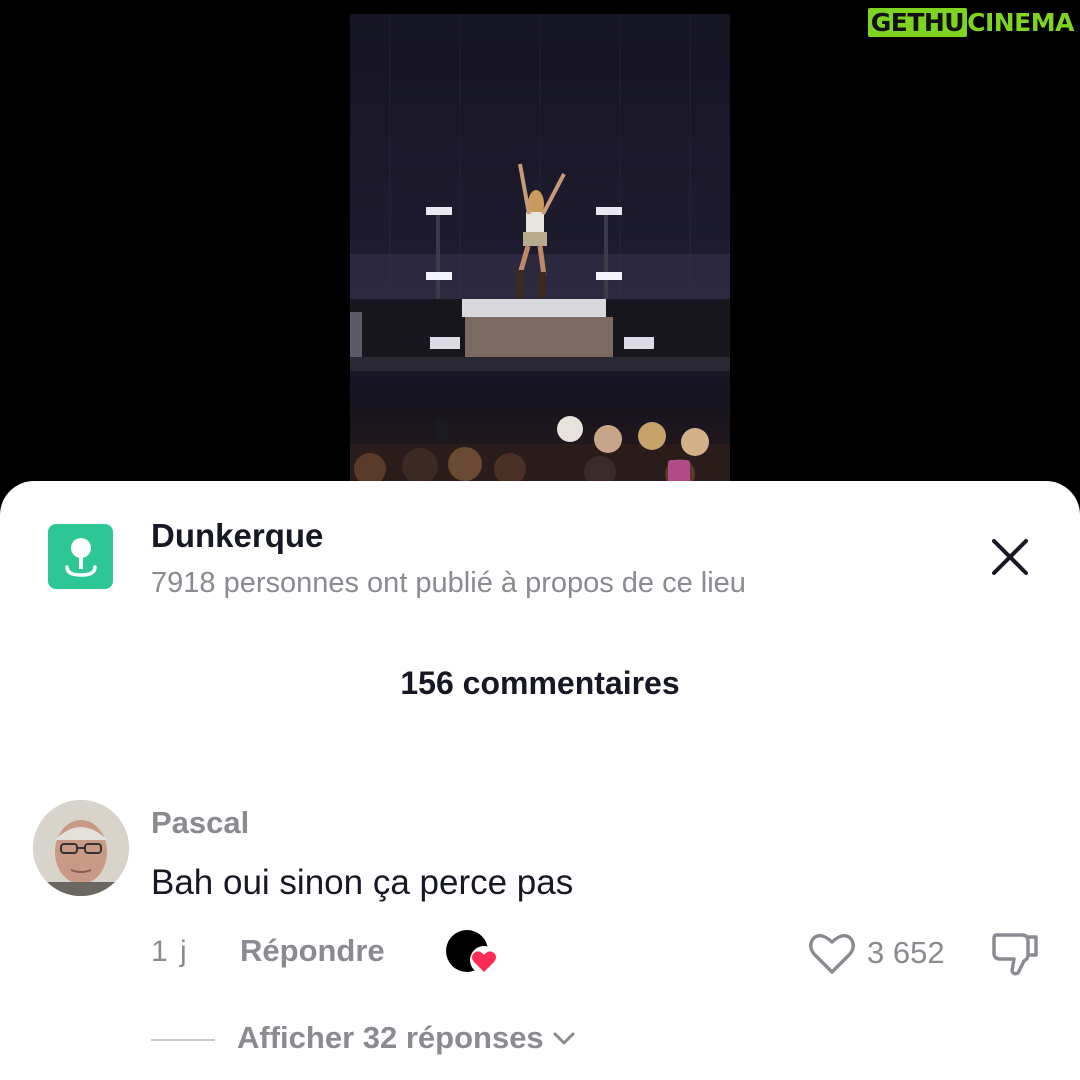  I want to click on thumbs-down-icon, so click(1015, 953).